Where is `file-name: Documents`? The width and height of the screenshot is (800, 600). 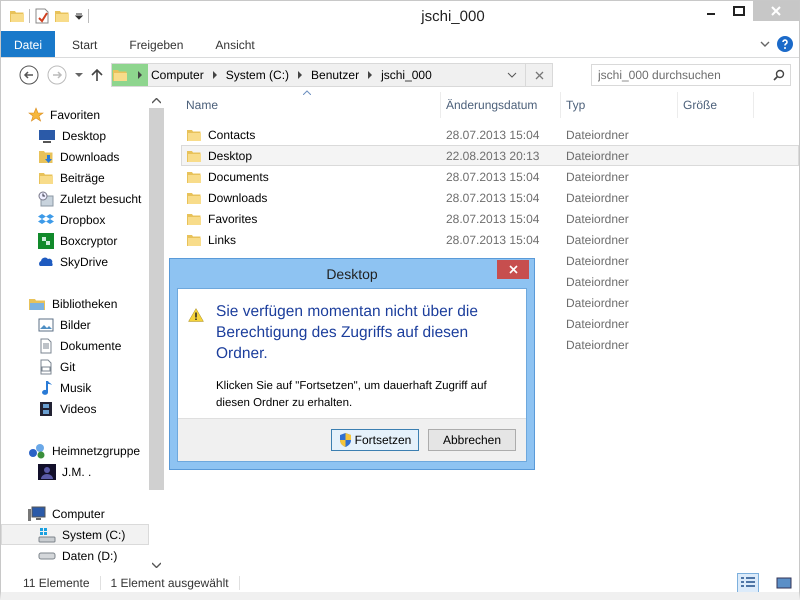 file-name: Documents is located at coordinates (238, 177).